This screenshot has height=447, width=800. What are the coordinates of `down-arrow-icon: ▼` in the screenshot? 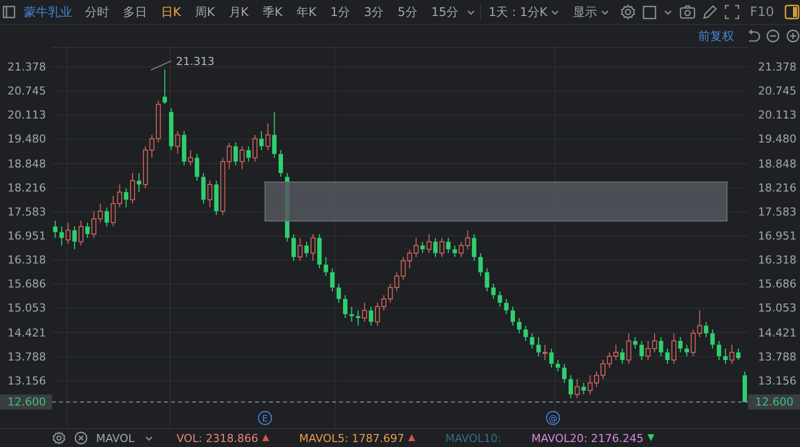 It's located at (650, 438).